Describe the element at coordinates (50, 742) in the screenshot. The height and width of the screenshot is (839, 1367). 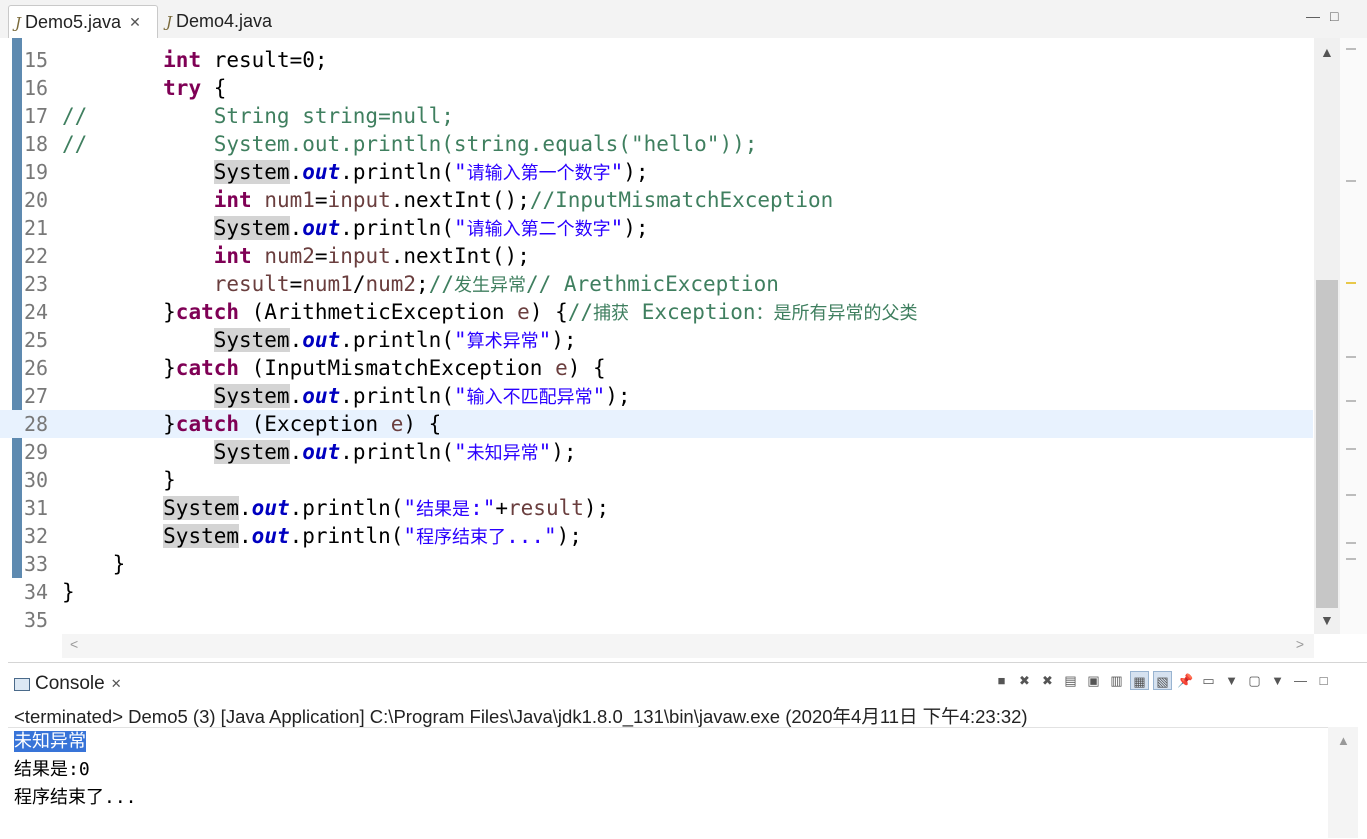
I see `console-output-line: 未知异常` at that location.